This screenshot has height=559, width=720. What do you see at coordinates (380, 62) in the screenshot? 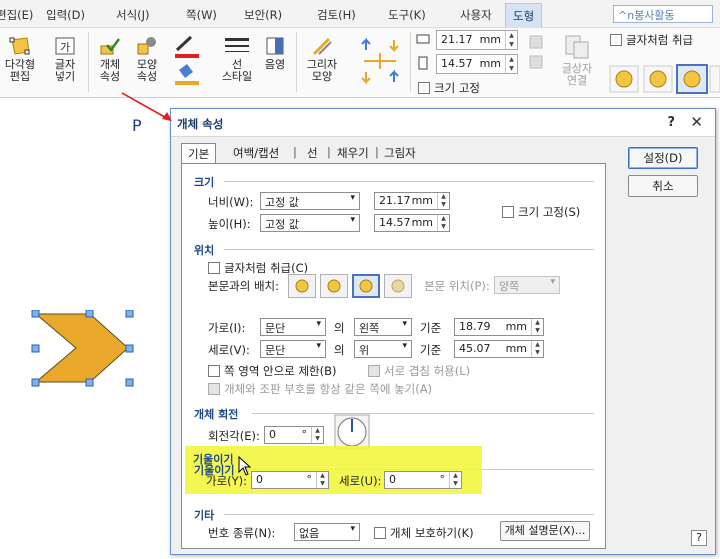
I see `align-arrange-button` at bounding box center [380, 62].